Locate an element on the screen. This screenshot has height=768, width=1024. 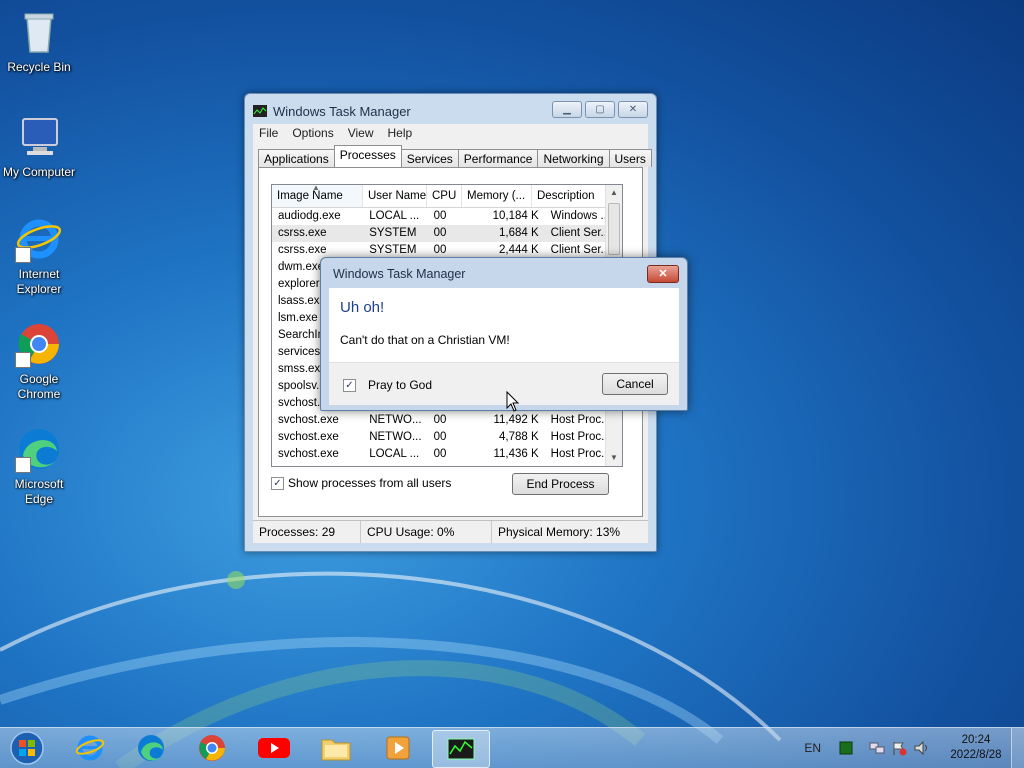
desktop-icon-google-chrome: Google Chrome is located at coordinates (39, 361).